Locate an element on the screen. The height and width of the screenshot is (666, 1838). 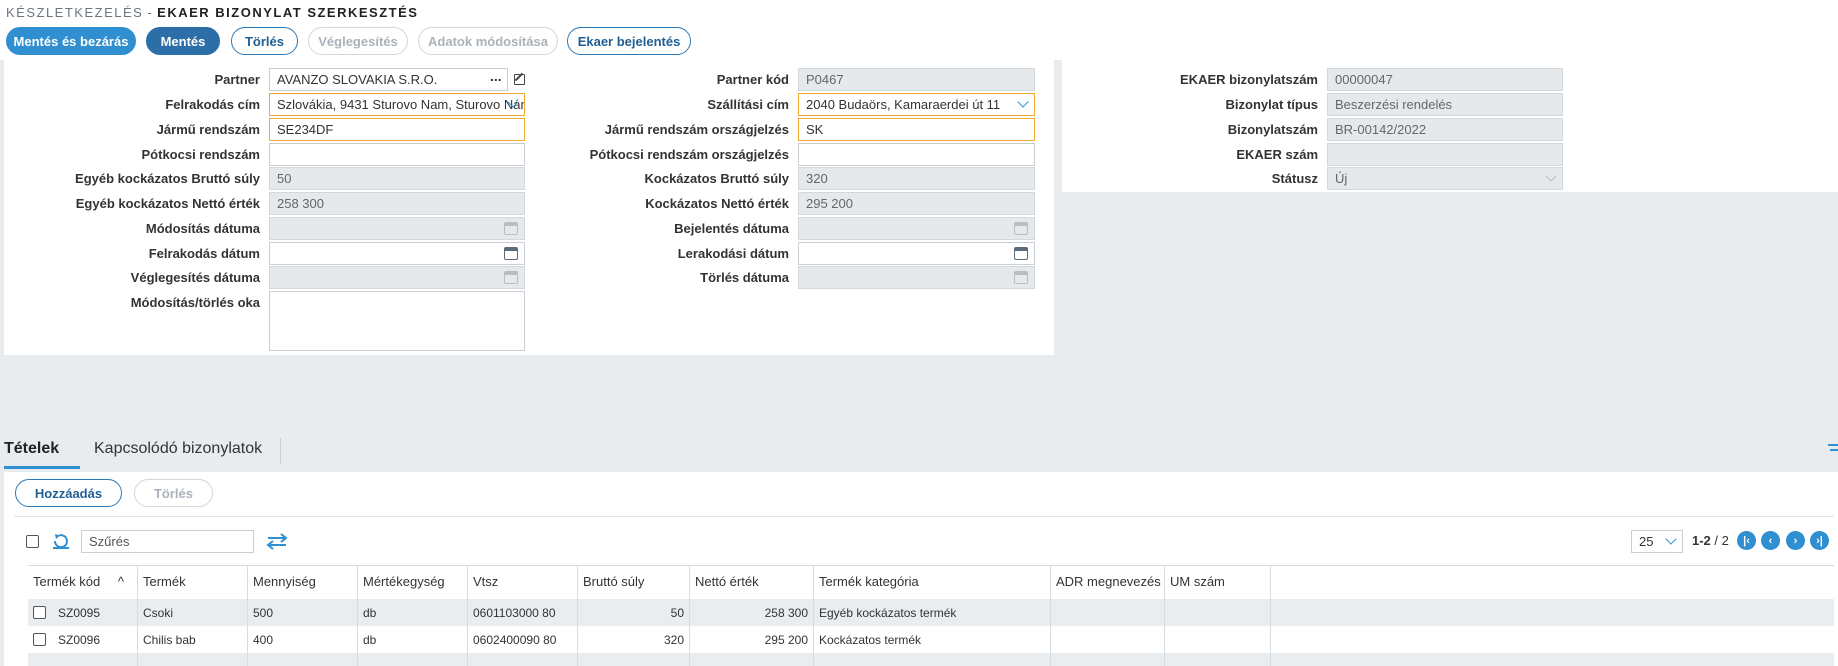
doc-id-field: BR-00142/2022 is located at coordinates (1445, 129).